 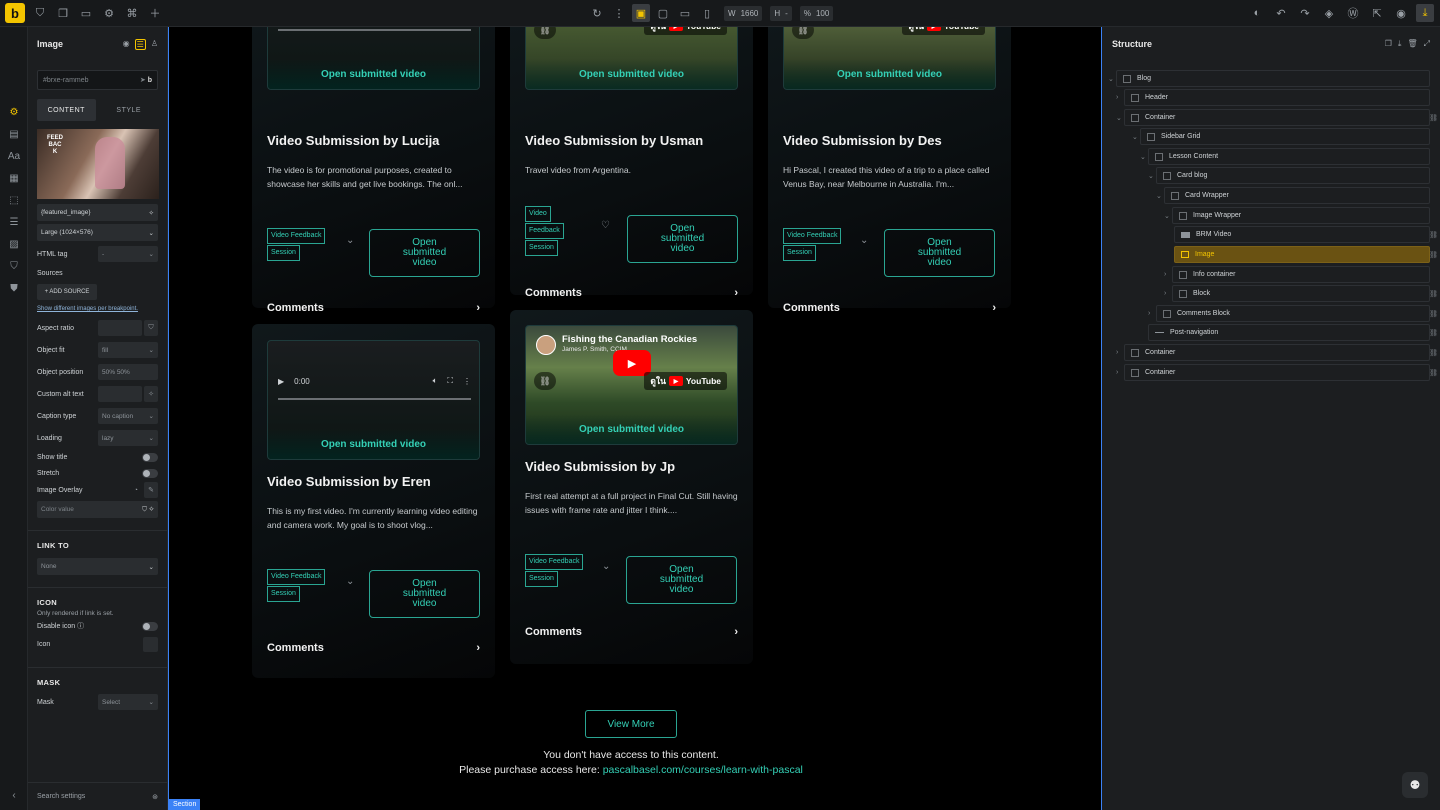 I want to click on video-player: ▶ 0:00 🔈︎ ⛶ ⋮ Open submitted video, so click(x=373, y=400).